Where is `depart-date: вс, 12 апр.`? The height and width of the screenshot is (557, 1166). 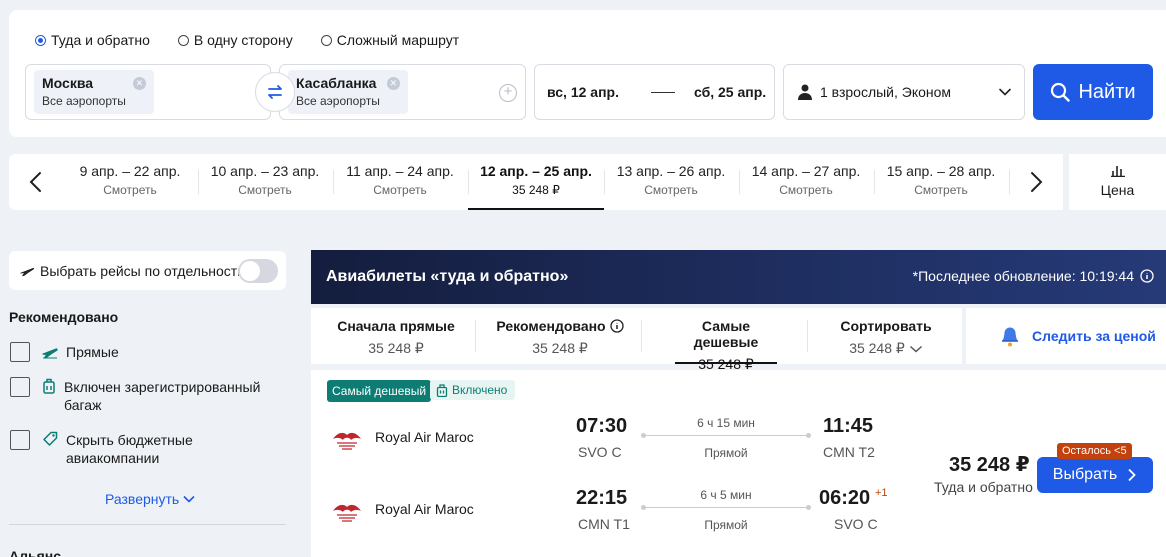 depart-date: вс, 12 апр. is located at coordinates (583, 92).